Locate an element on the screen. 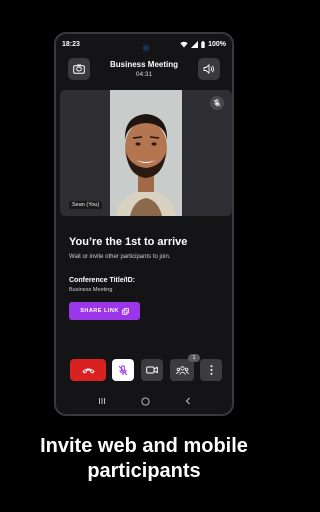 The image size is (320, 512). participant-video is located at coordinates (146, 153).